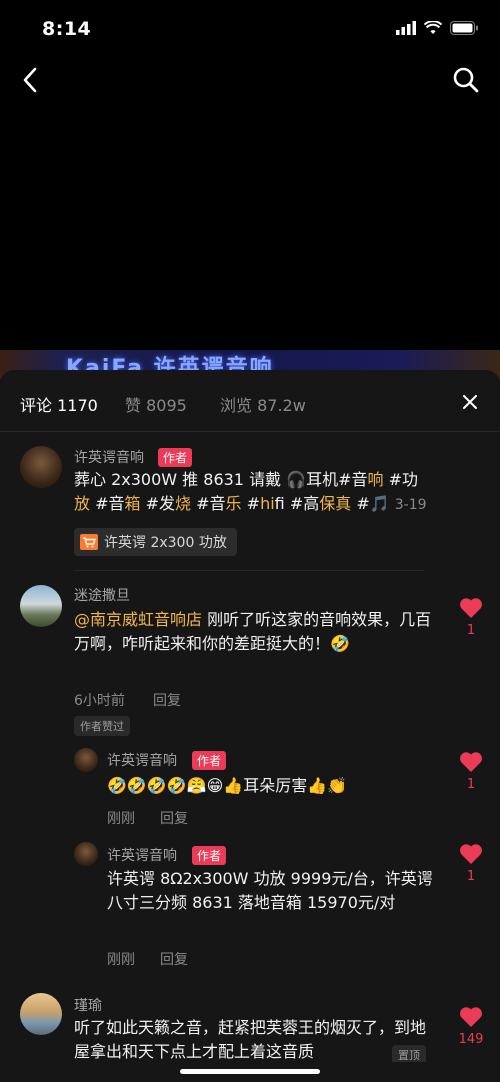 This screenshot has height=1082, width=500. I want to click on comment-date: 3-19, so click(410, 505).